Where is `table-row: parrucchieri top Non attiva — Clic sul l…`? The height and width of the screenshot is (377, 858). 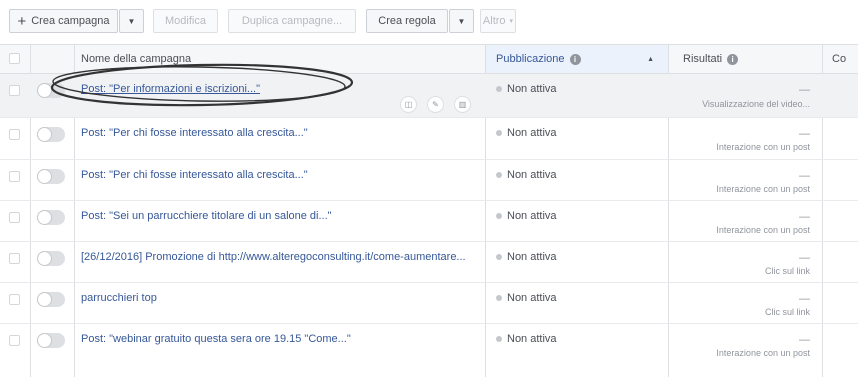
table-row: parrucchieri top Non attiva — Clic sul l… is located at coordinates (429, 303).